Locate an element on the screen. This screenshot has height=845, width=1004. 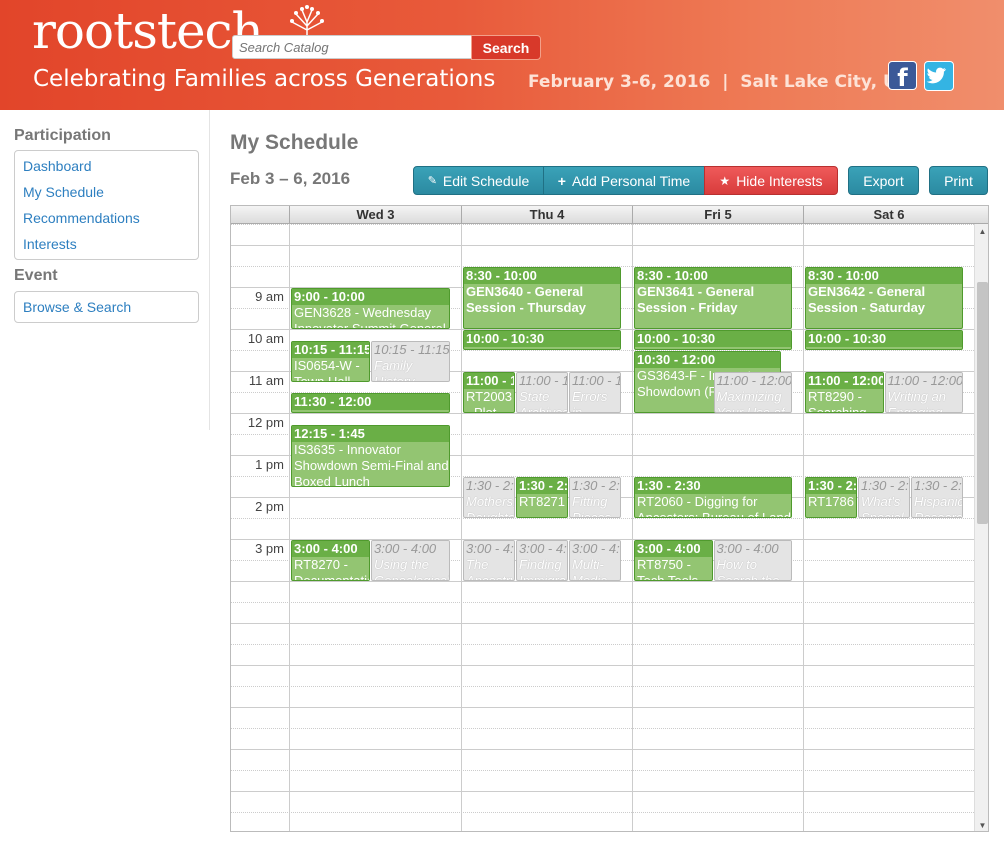
session-title: IS2557 - DIY Small Business Guerrilla is located at coordinates (370, 411).